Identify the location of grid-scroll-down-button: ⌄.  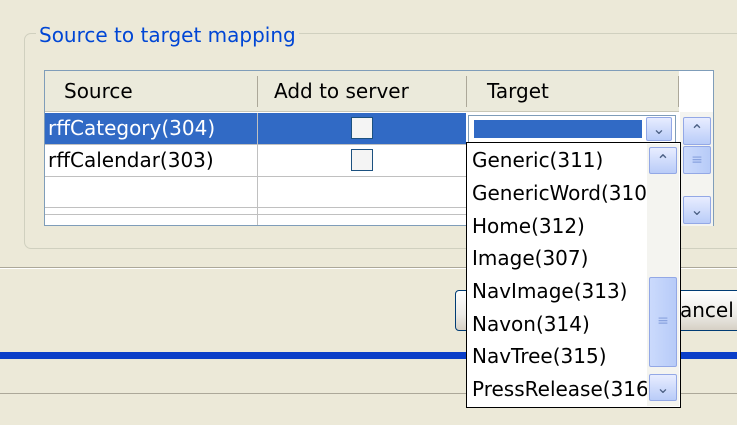
(697, 210).